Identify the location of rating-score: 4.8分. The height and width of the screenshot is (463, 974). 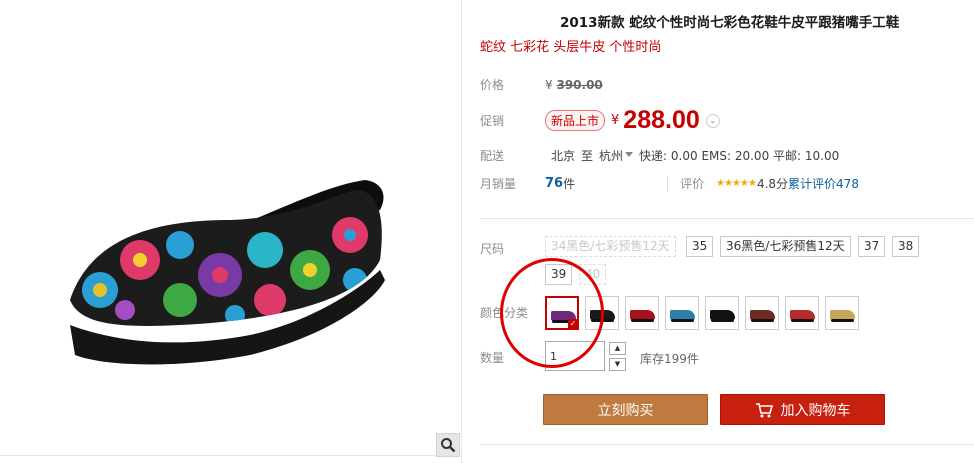
(772, 184).